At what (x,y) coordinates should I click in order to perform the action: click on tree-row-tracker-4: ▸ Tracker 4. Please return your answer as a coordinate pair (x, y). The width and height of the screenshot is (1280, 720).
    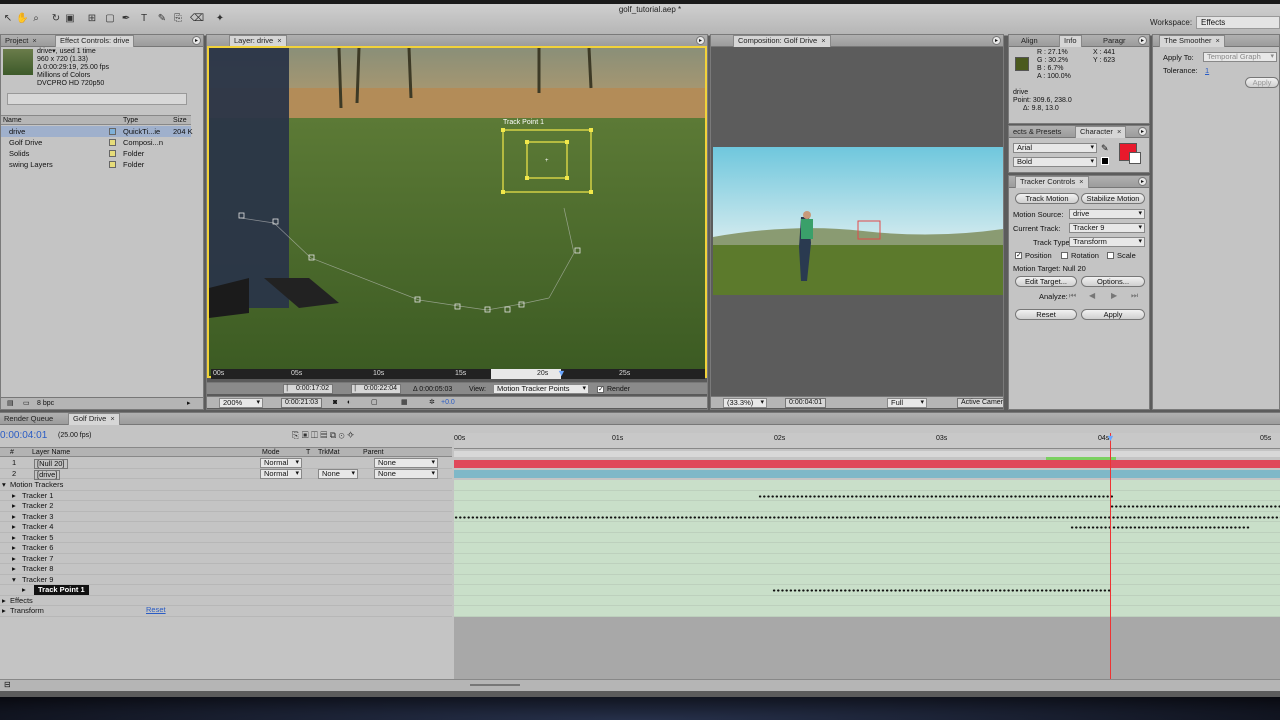
    Looking at the image, I should click on (226, 527).